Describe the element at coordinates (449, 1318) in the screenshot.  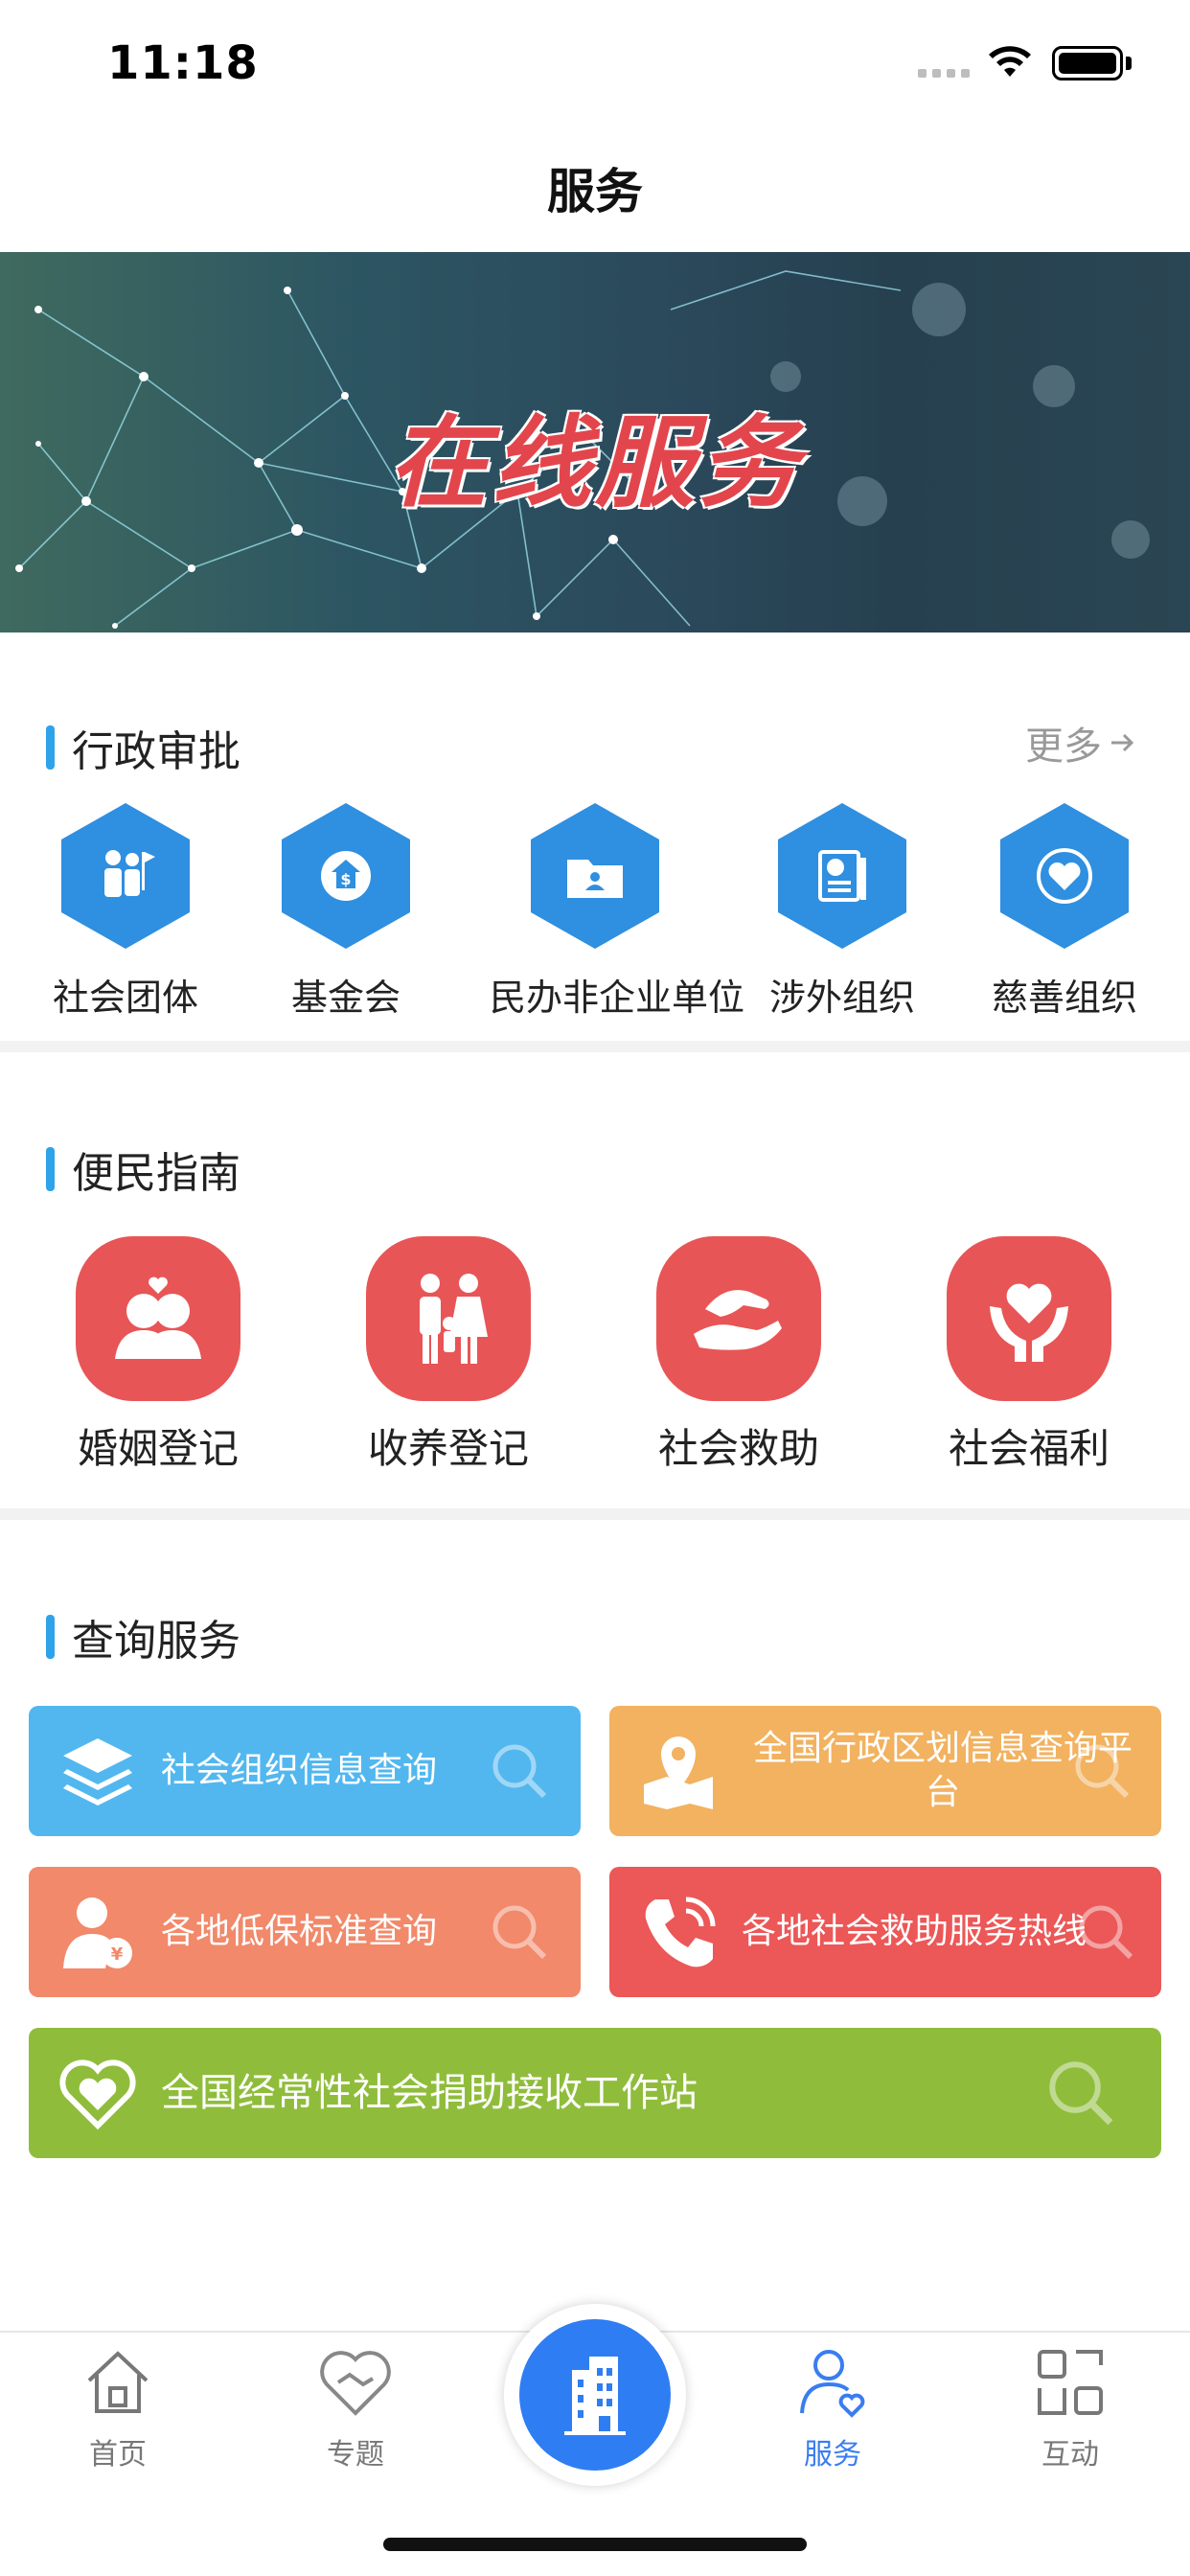
I see `family-icon` at that location.